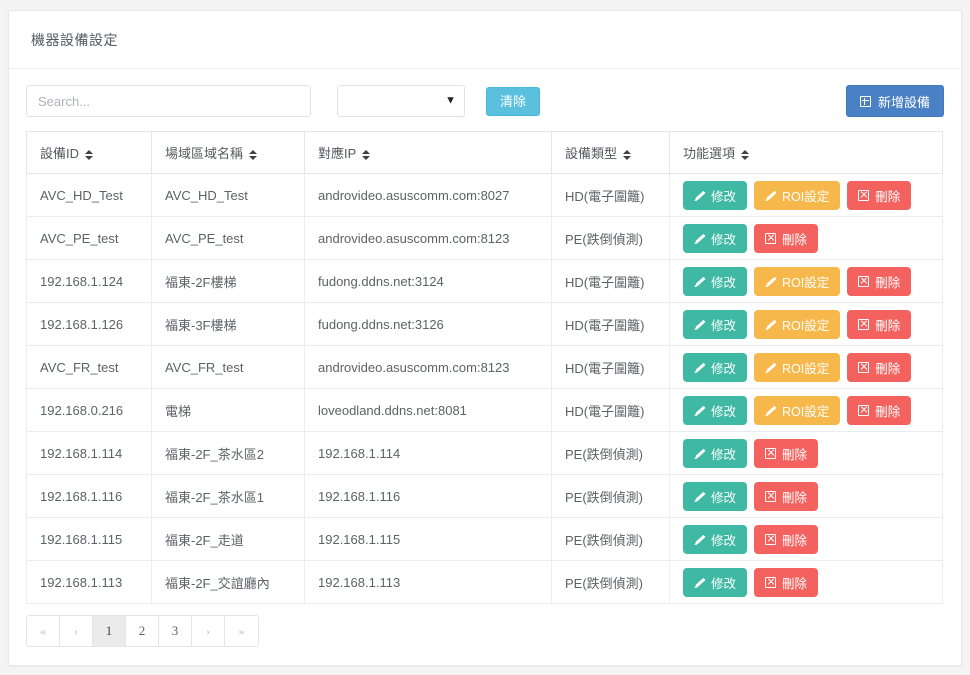 Image resolution: width=970 pixels, height=675 pixels. I want to click on column-header-actions: 功能選項, so click(806, 152).